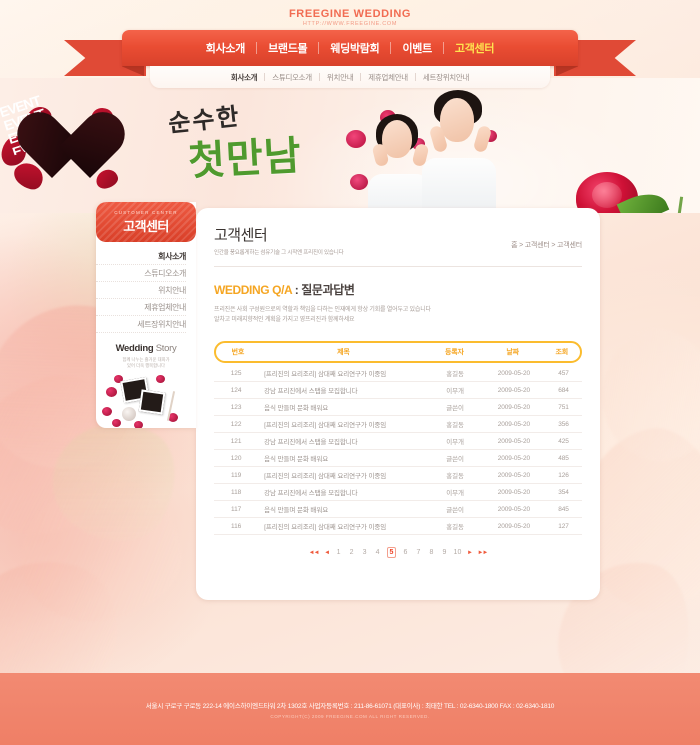 The width and height of the screenshot is (700, 745). What do you see at coordinates (146, 365) in the screenshot?
I see `wedding-story-desc-line2: 있어 더욱 행복합니다` at bounding box center [146, 365].